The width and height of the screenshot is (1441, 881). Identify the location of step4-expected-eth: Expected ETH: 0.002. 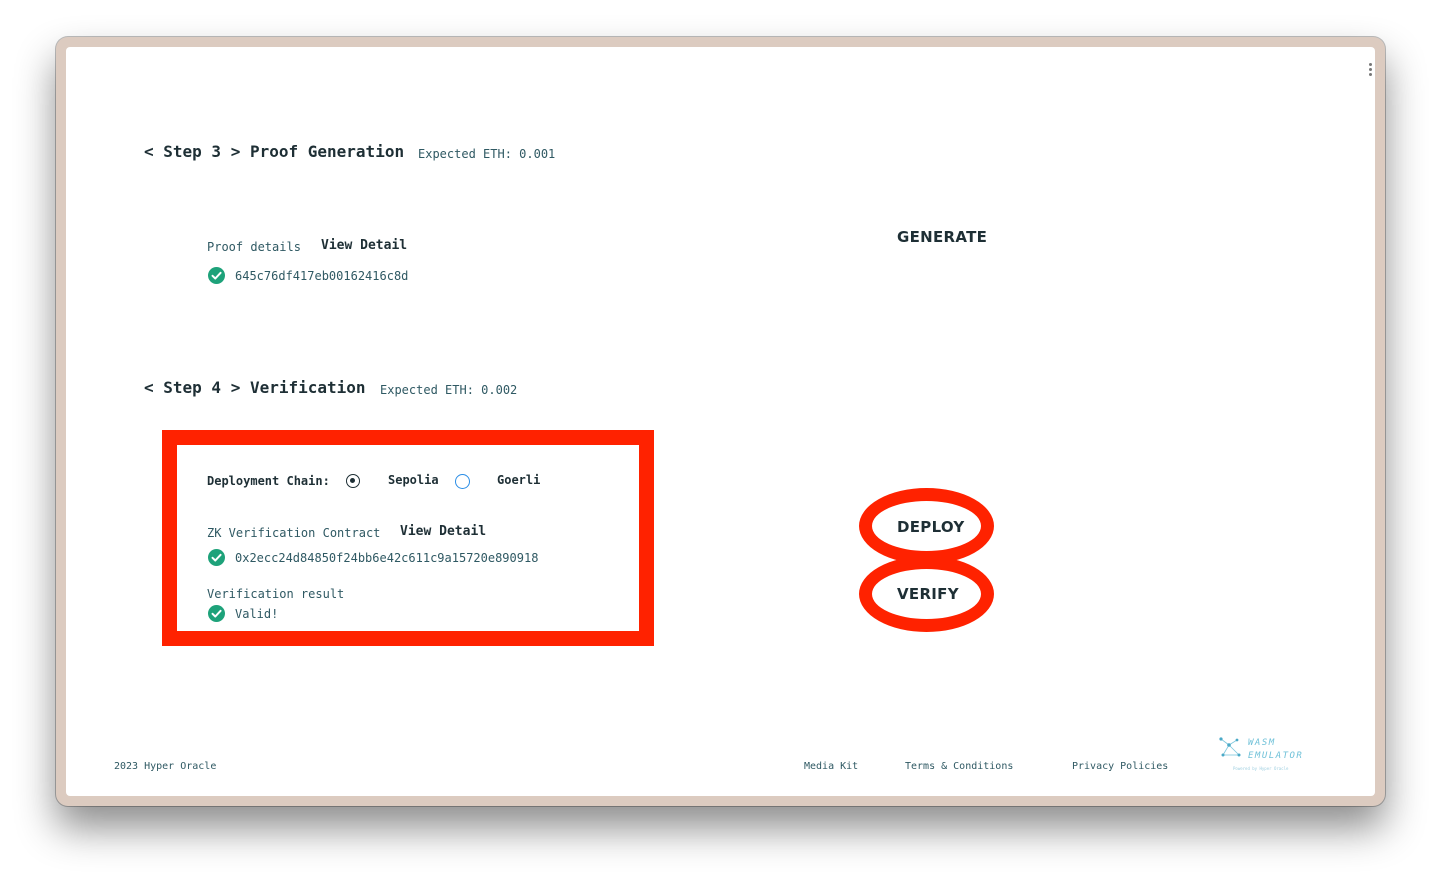
(449, 390).